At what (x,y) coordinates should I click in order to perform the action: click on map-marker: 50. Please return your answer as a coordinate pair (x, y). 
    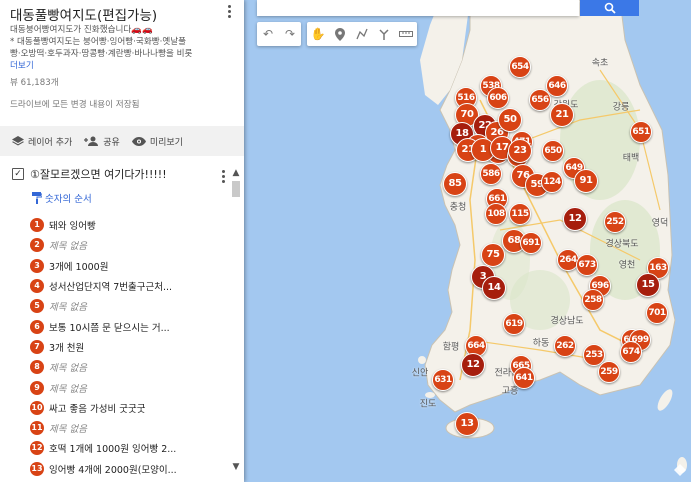
    Looking at the image, I should click on (510, 120).